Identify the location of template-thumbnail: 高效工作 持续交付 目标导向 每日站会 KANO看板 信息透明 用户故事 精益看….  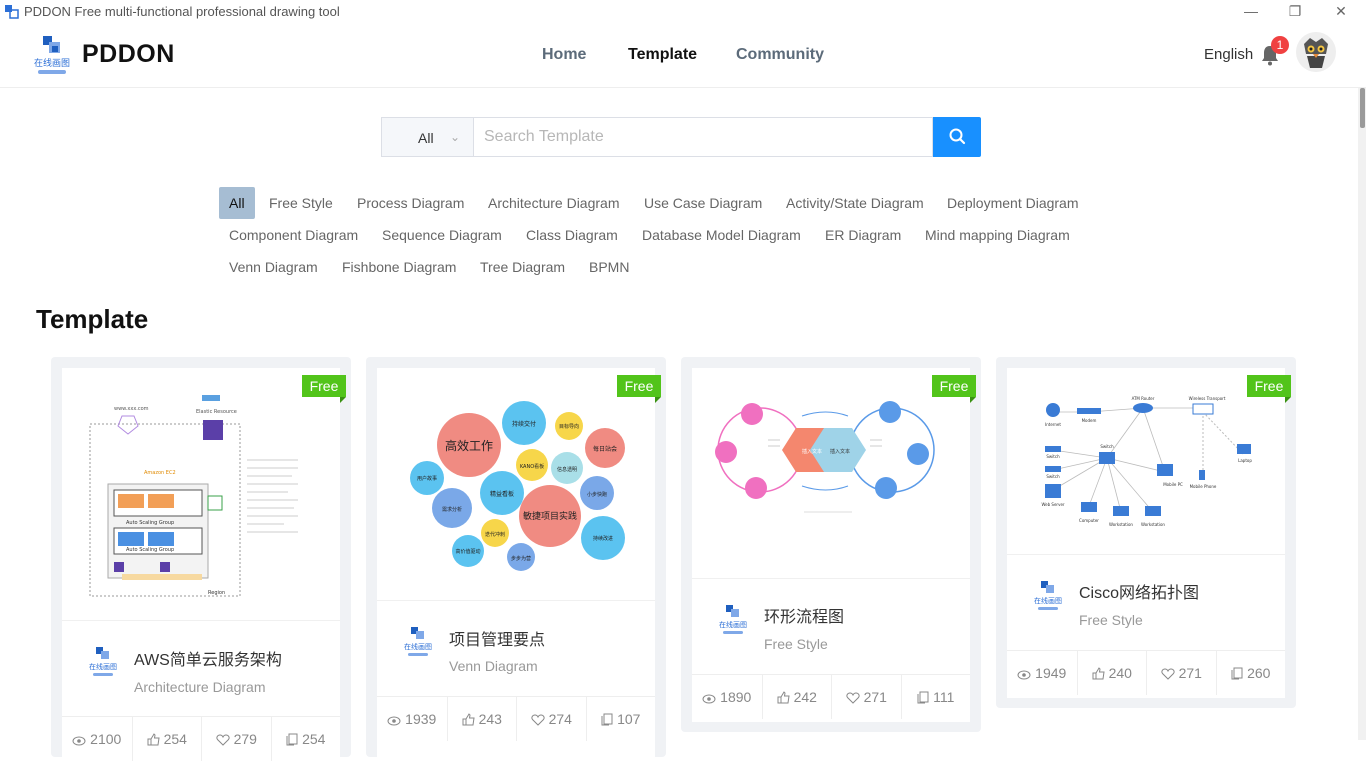
(519, 484).